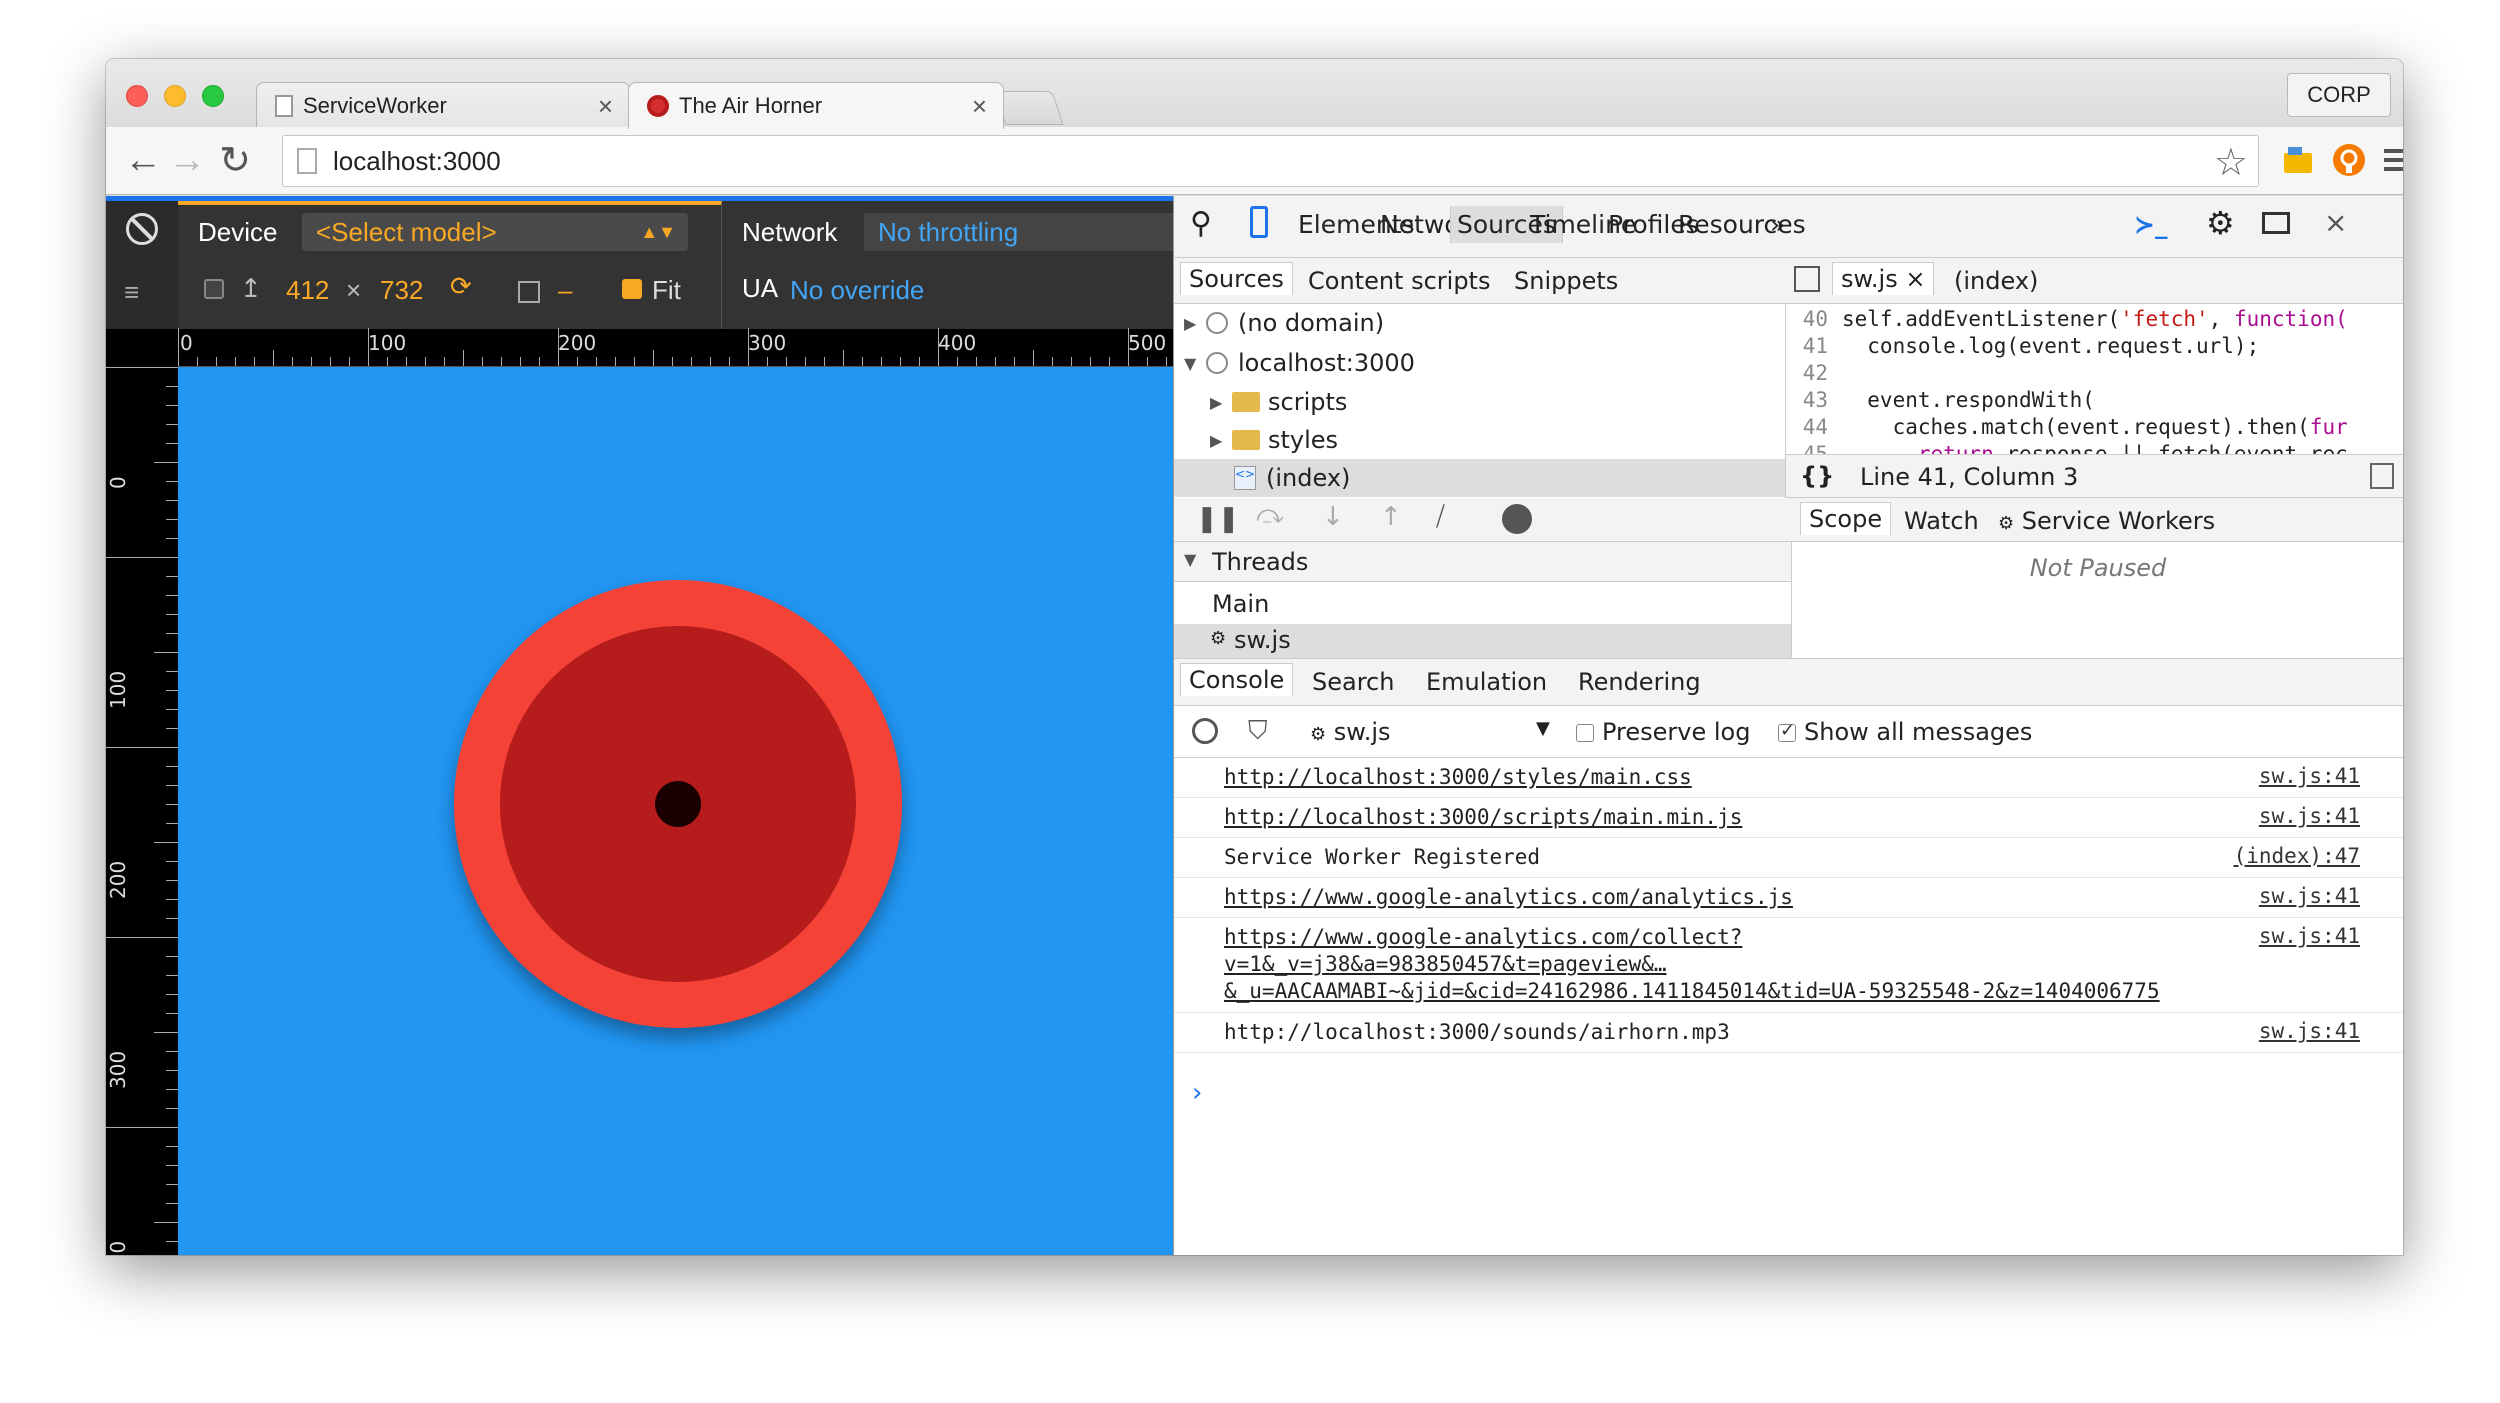 The height and width of the screenshot is (1403, 2500). Describe the element at coordinates (1817, 476) in the screenshot. I see `pretty-print-button: {}` at that location.